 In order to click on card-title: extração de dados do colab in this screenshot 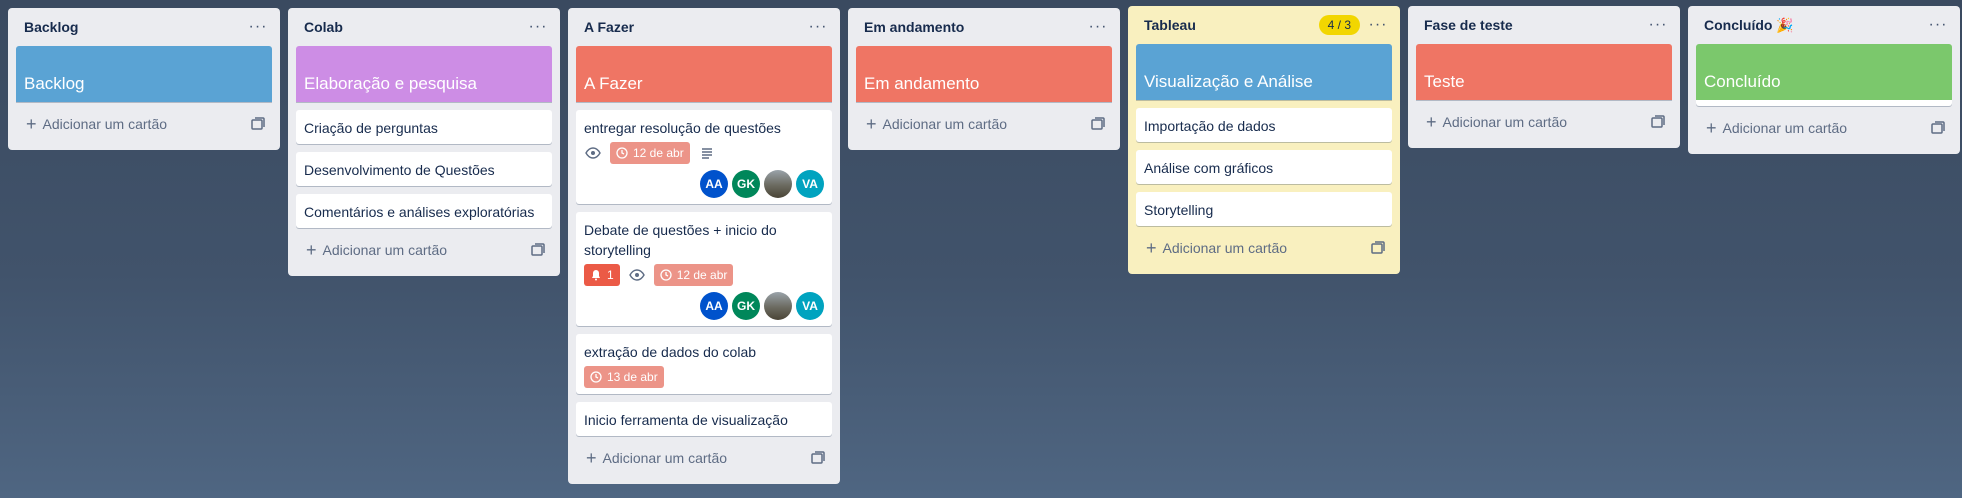, I will do `click(670, 352)`.